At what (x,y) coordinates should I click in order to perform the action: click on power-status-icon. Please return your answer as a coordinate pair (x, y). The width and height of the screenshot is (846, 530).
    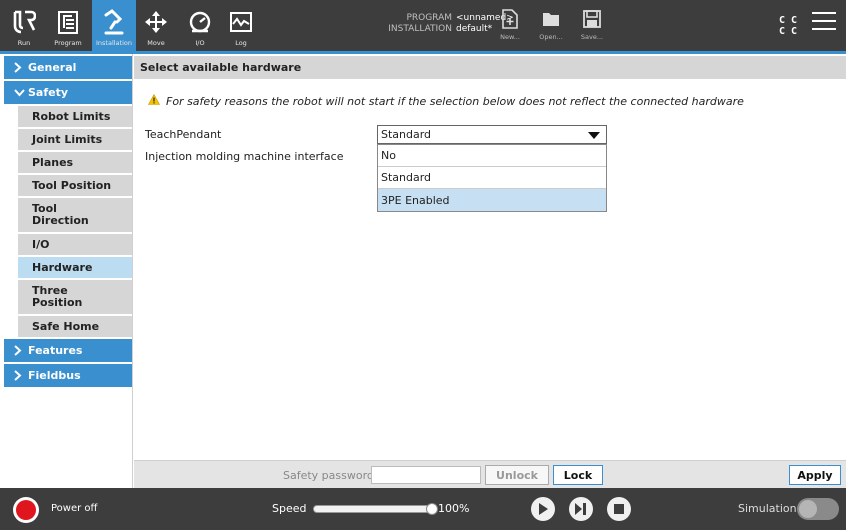
    Looking at the image, I should click on (26, 510).